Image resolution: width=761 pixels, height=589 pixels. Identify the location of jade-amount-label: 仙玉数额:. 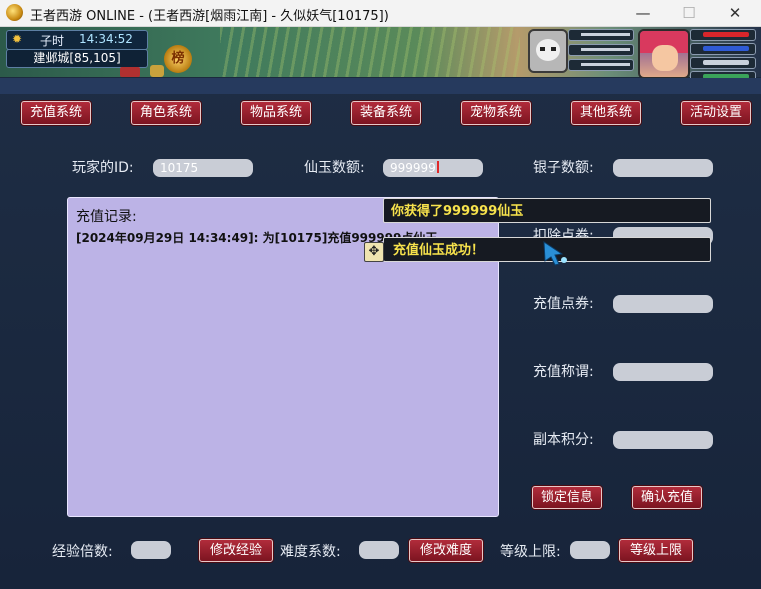
(334, 168).